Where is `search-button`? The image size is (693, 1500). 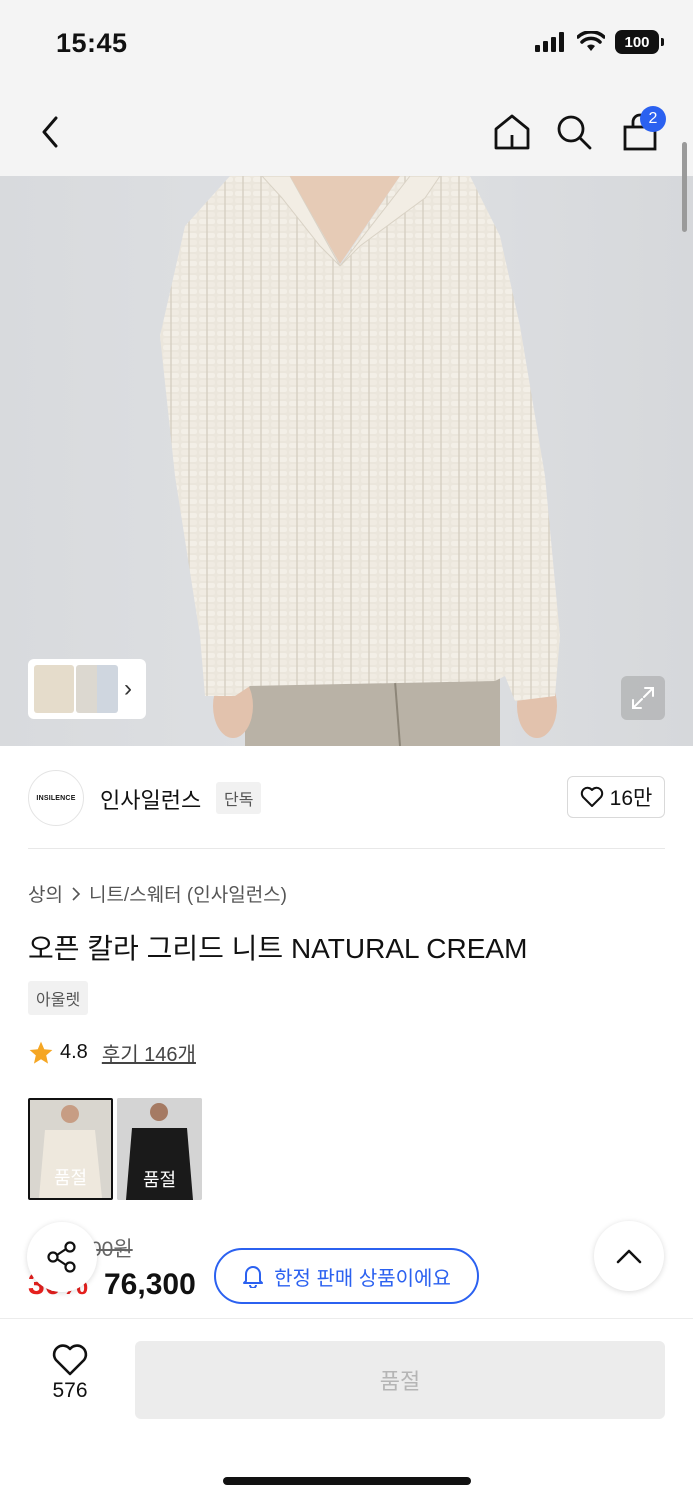 search-button is located at coordinates (574, 132).